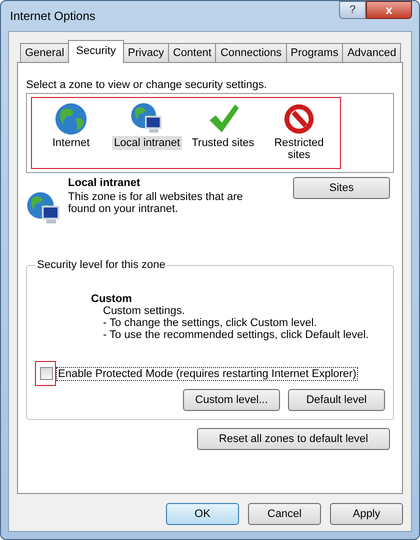 This screenshot has height=540, width=420. What do you see at coordinates (251, 52) in the screenshot?
I see `tab: Connections` at bounding box center [251, 52].